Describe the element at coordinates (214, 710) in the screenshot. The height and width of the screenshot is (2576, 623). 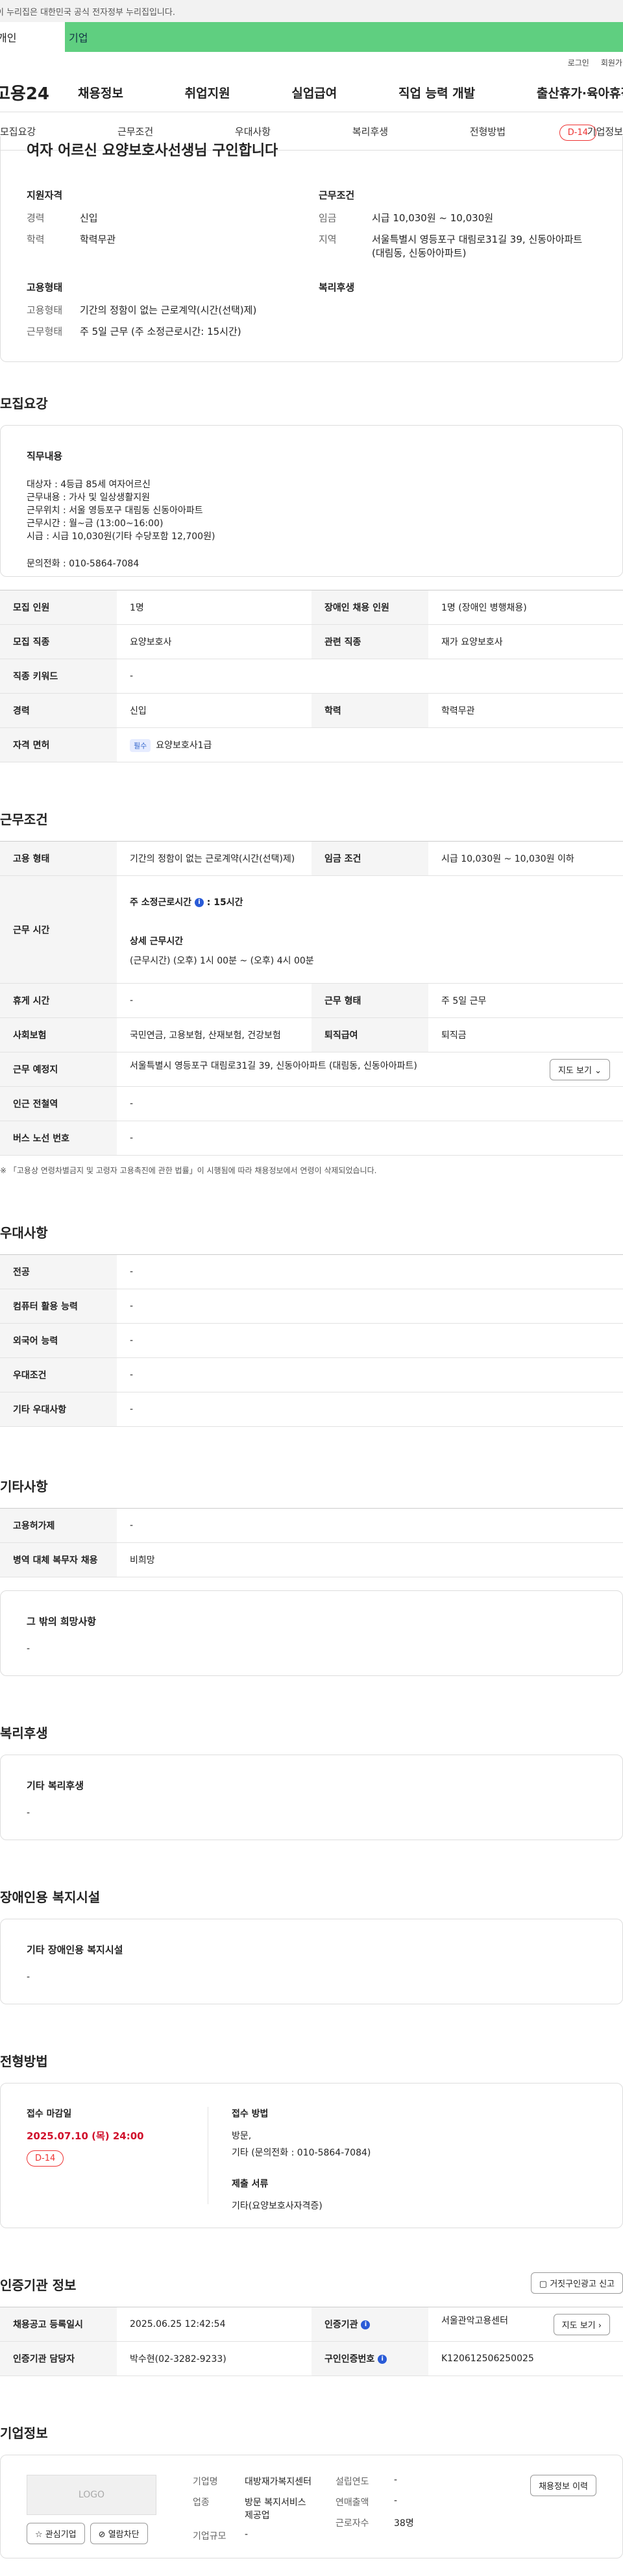
I see `table-cell: 신입` at that location.